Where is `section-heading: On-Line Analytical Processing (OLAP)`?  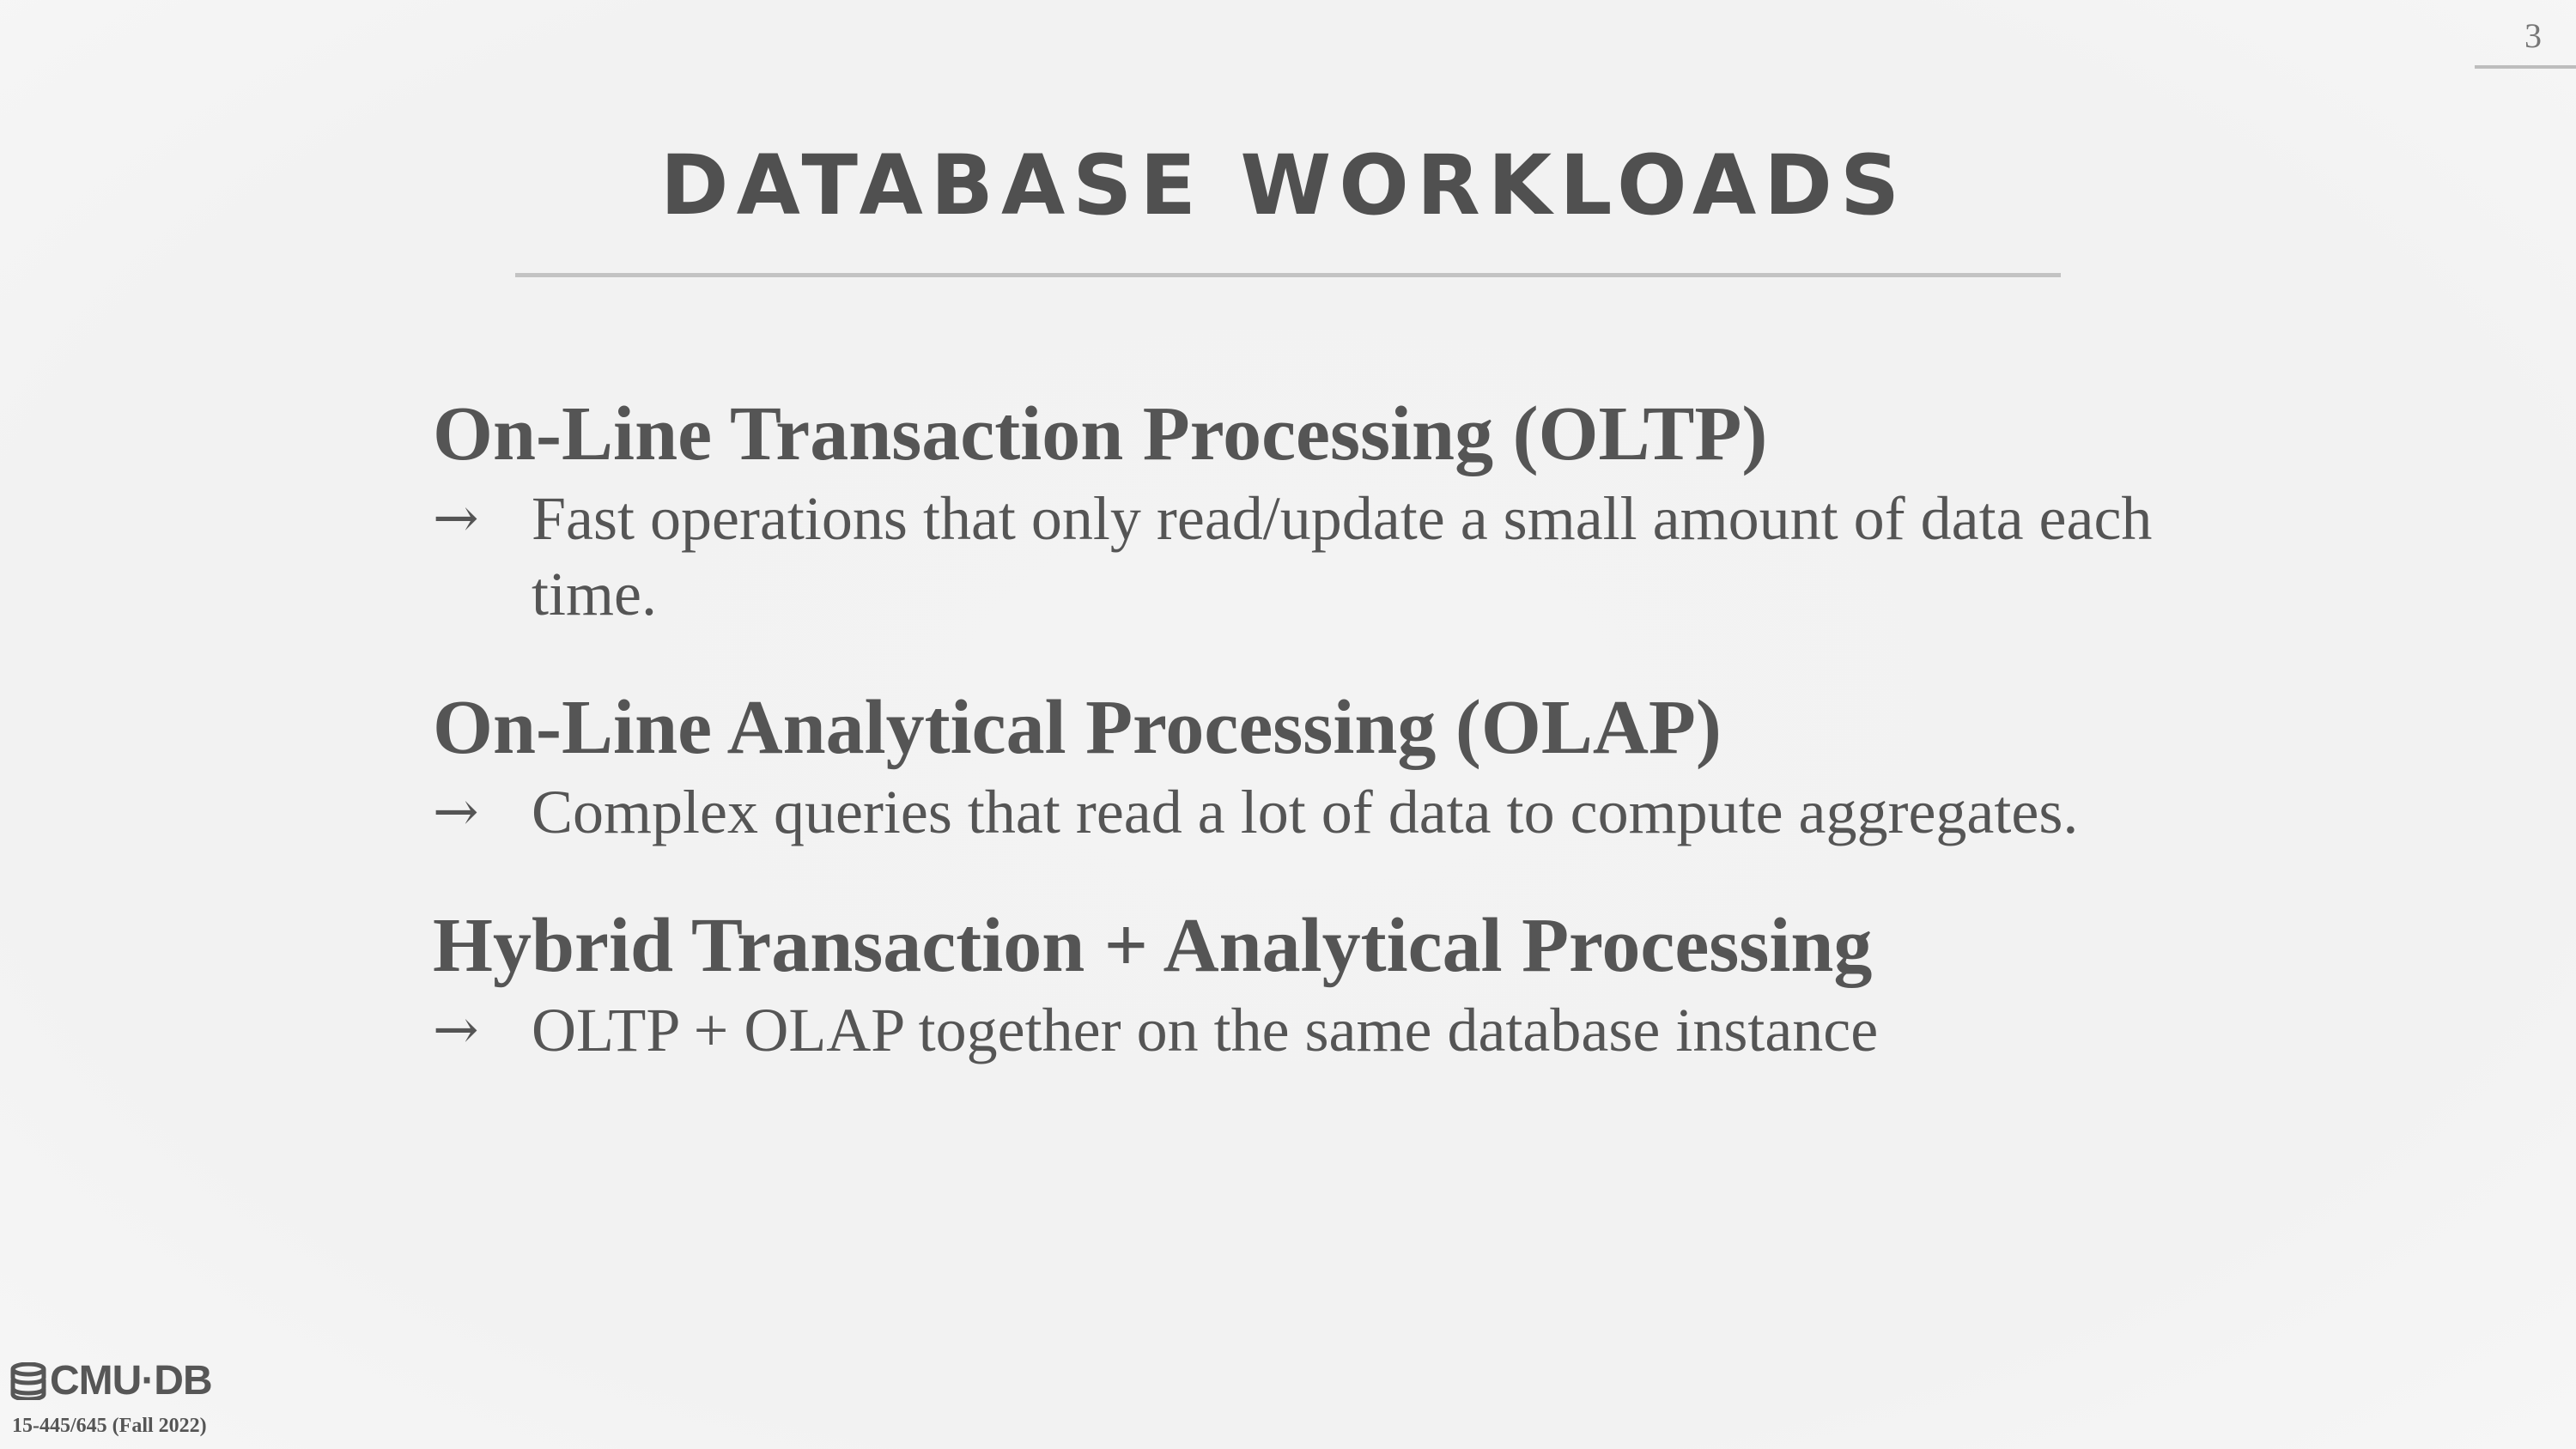 section-heading: On-Line Analytical Processing (OLAP) is located at coordinates (1078, 727).